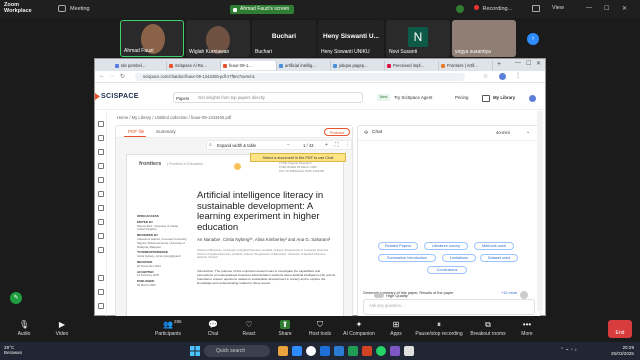  Describe the element at coordinates (308, 145) in the screenshot. I see `page-indicator: 1 / 43` at that location.